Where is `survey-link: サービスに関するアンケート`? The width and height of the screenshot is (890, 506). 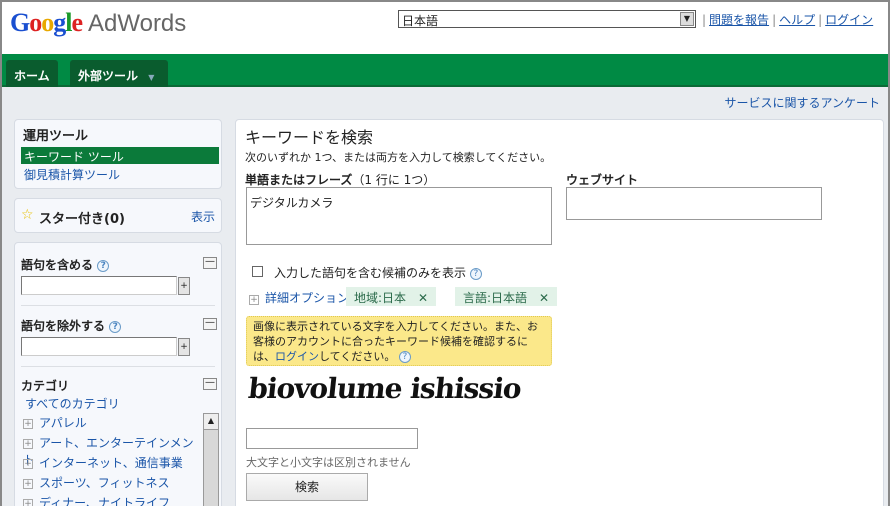 survey-link: サービスに関するアンケート is located at coordinates (802, 102).